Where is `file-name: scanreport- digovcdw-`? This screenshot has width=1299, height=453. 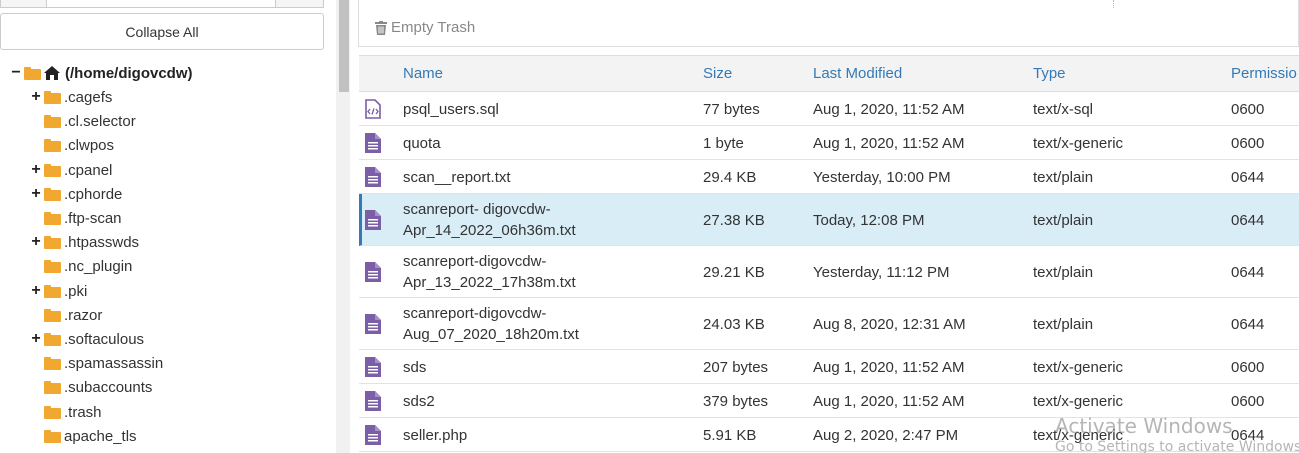 file-name: scanreport- digovcdw- is located at coordinates (477, 209).